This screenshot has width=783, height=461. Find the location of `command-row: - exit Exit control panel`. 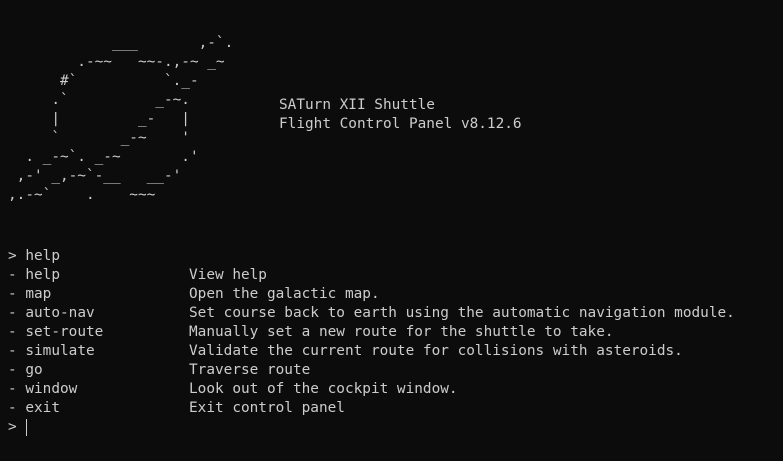

command-row: - exit Exit control panel is located at coordinates (371, 408).